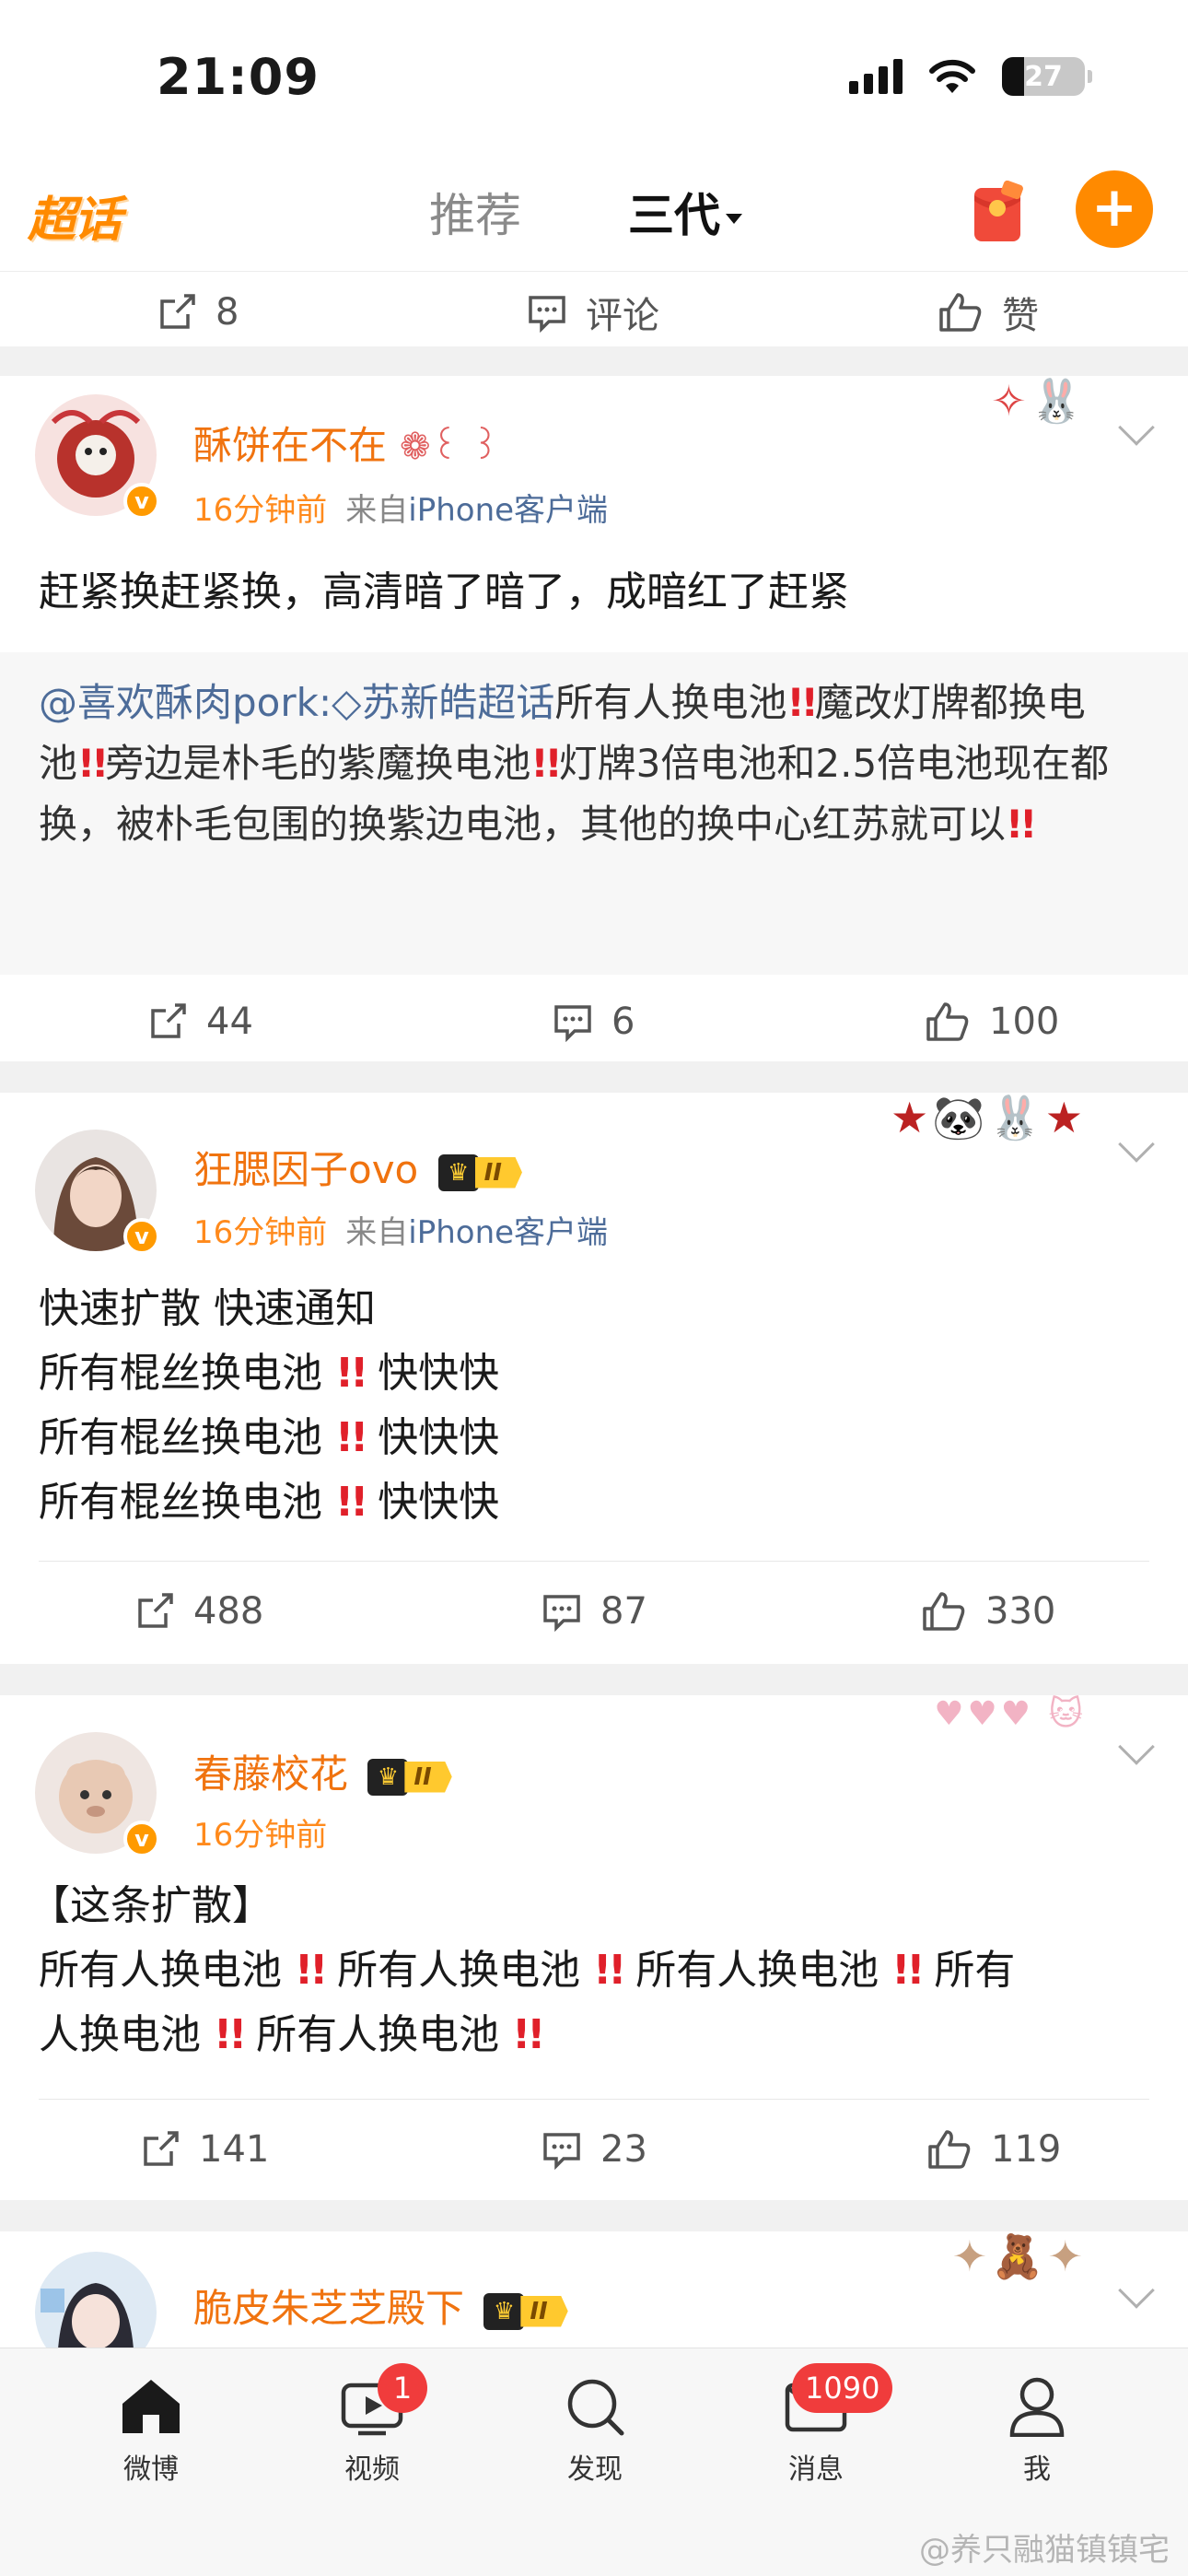  I want to click on post-meta: 16分钟前, so click(260, 1832).